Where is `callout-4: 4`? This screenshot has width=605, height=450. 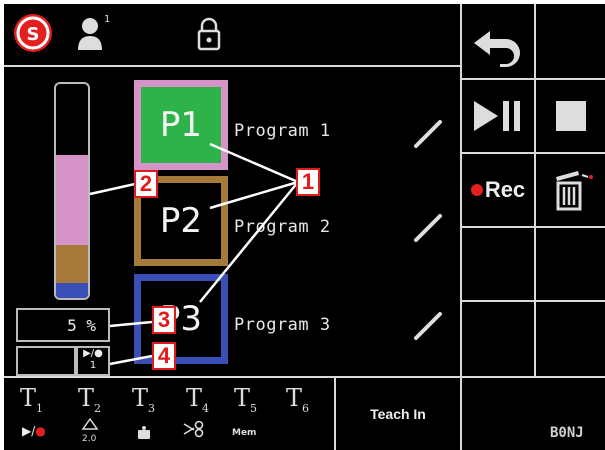
callout-4: 4 is located at coordinates (164, 356).